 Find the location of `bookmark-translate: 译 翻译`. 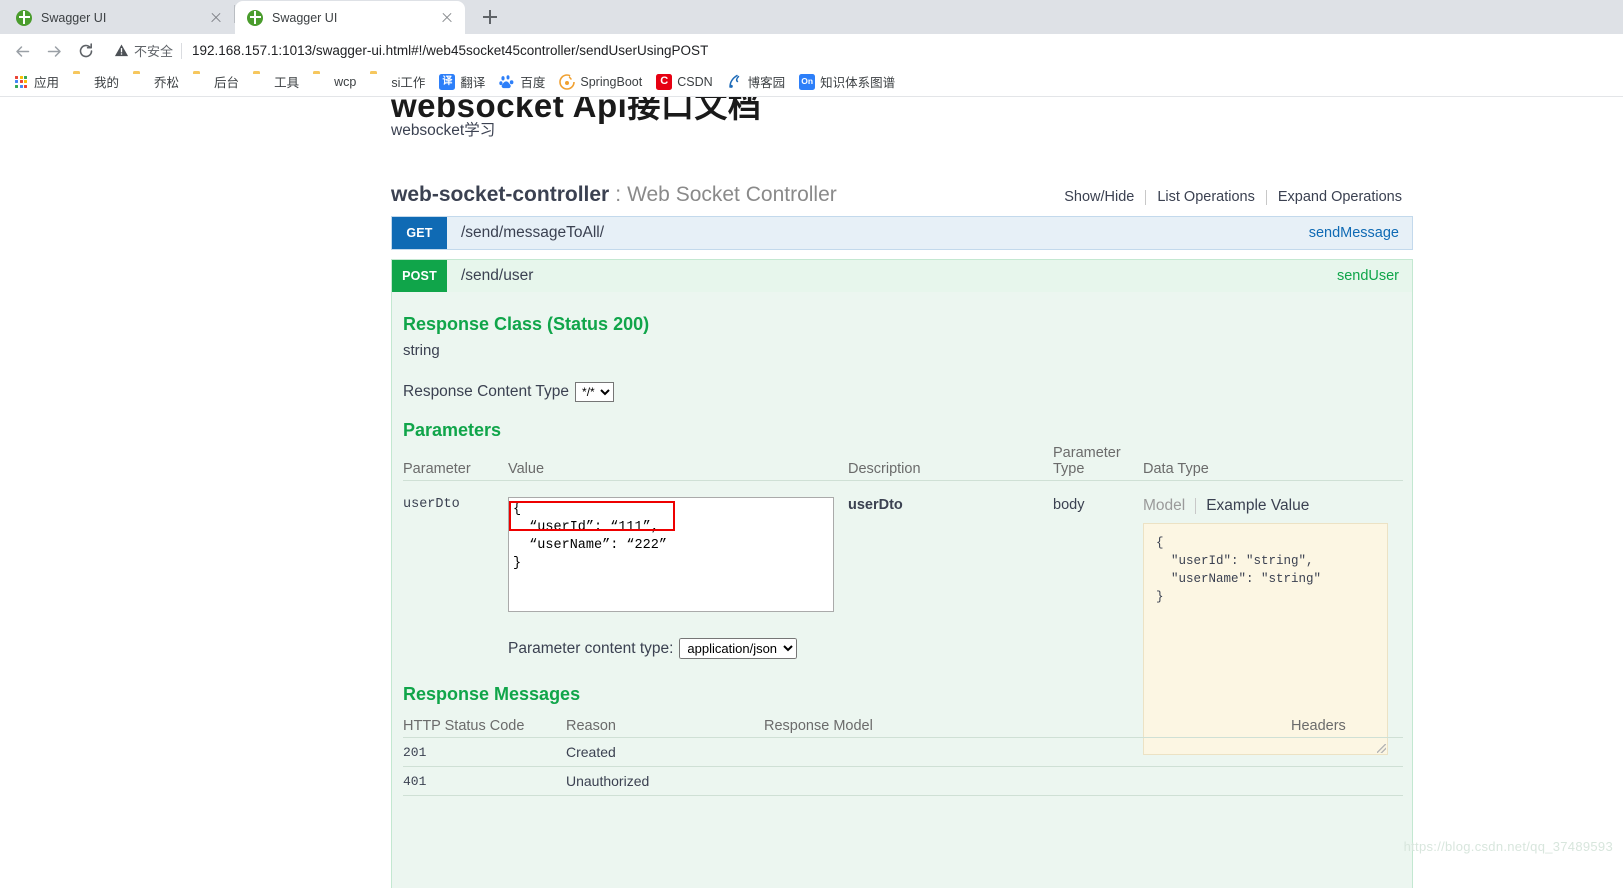

bookmark-translate: 译 翻译 is located at coordinates (462, 81).